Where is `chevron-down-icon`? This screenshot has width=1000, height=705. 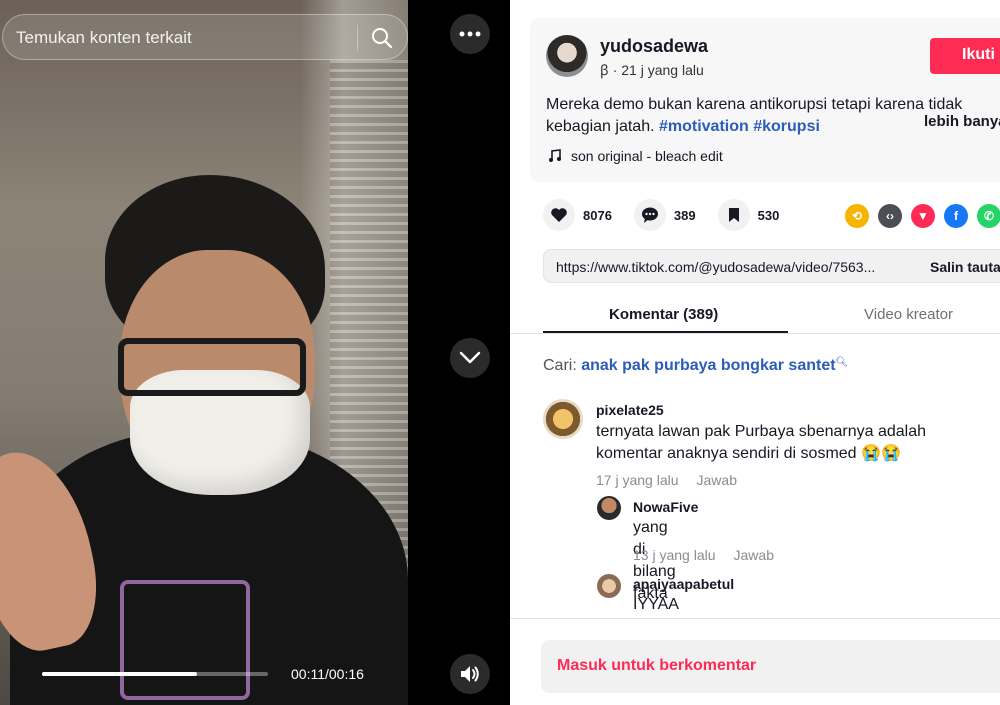
chevron-down-icon is located at coordinates (470, 357).